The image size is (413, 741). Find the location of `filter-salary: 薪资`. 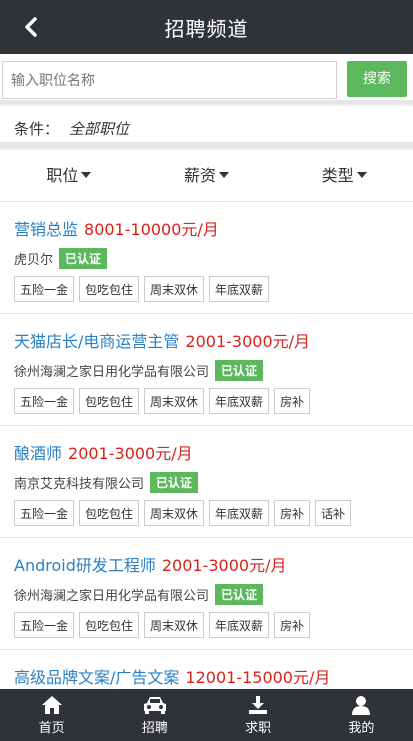

filter-salary: 薪资 is located at coordinates (207, 175).